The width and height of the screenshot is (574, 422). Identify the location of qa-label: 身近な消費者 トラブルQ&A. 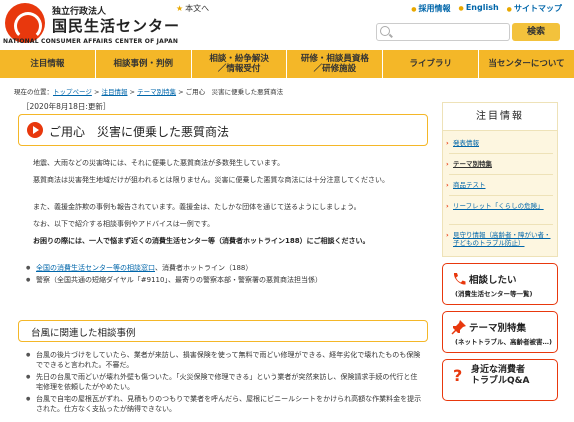
(500, 375).